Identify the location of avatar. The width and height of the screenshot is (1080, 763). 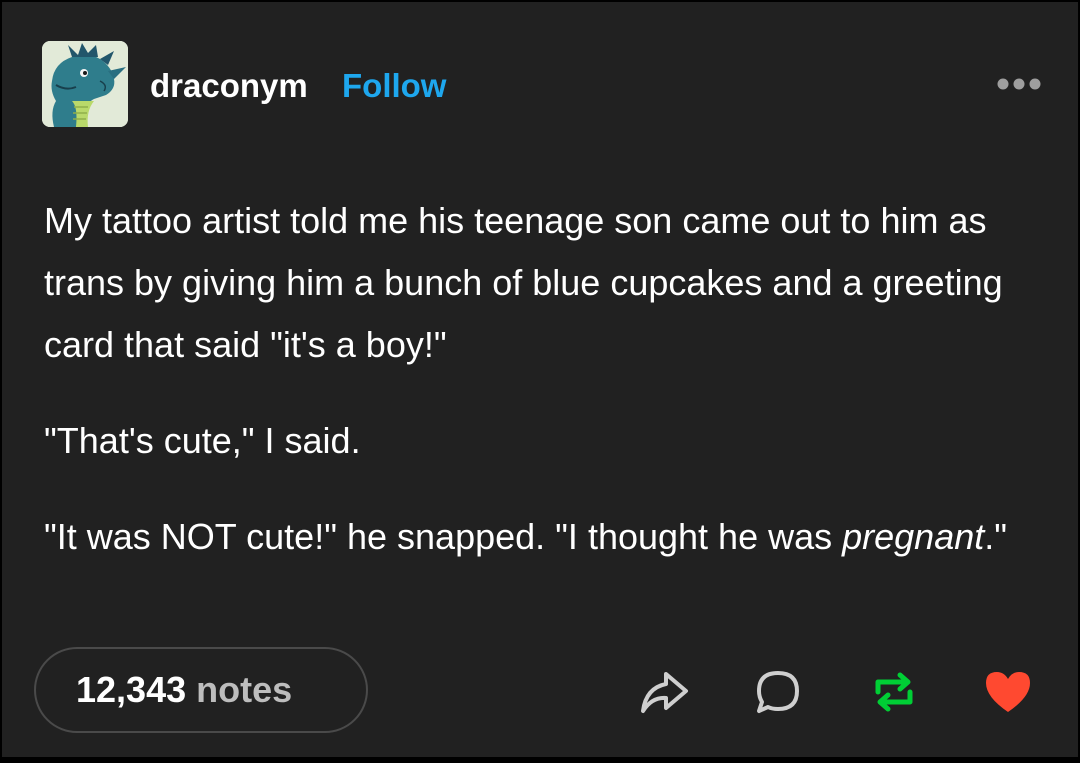
(85, 84).